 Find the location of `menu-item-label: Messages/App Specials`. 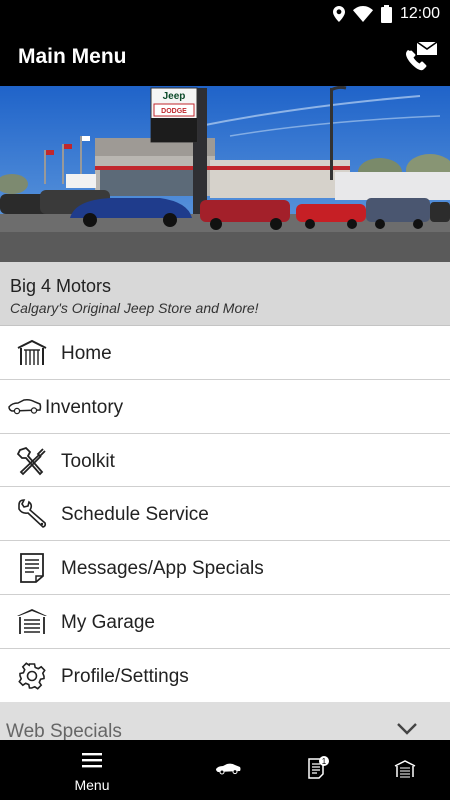

menu-item-label: Messages/App Specials is located at coordinates (162, 569).